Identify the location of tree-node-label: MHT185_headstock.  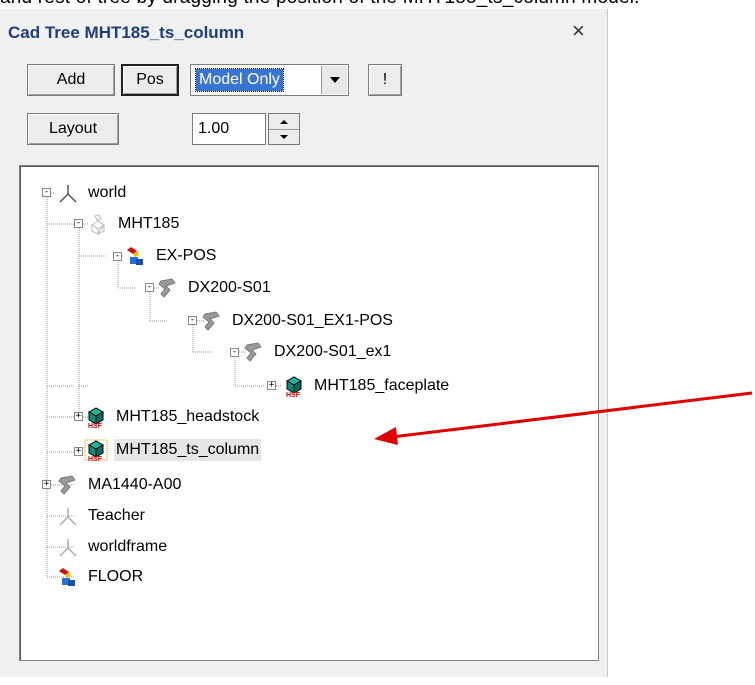
(188, 416).